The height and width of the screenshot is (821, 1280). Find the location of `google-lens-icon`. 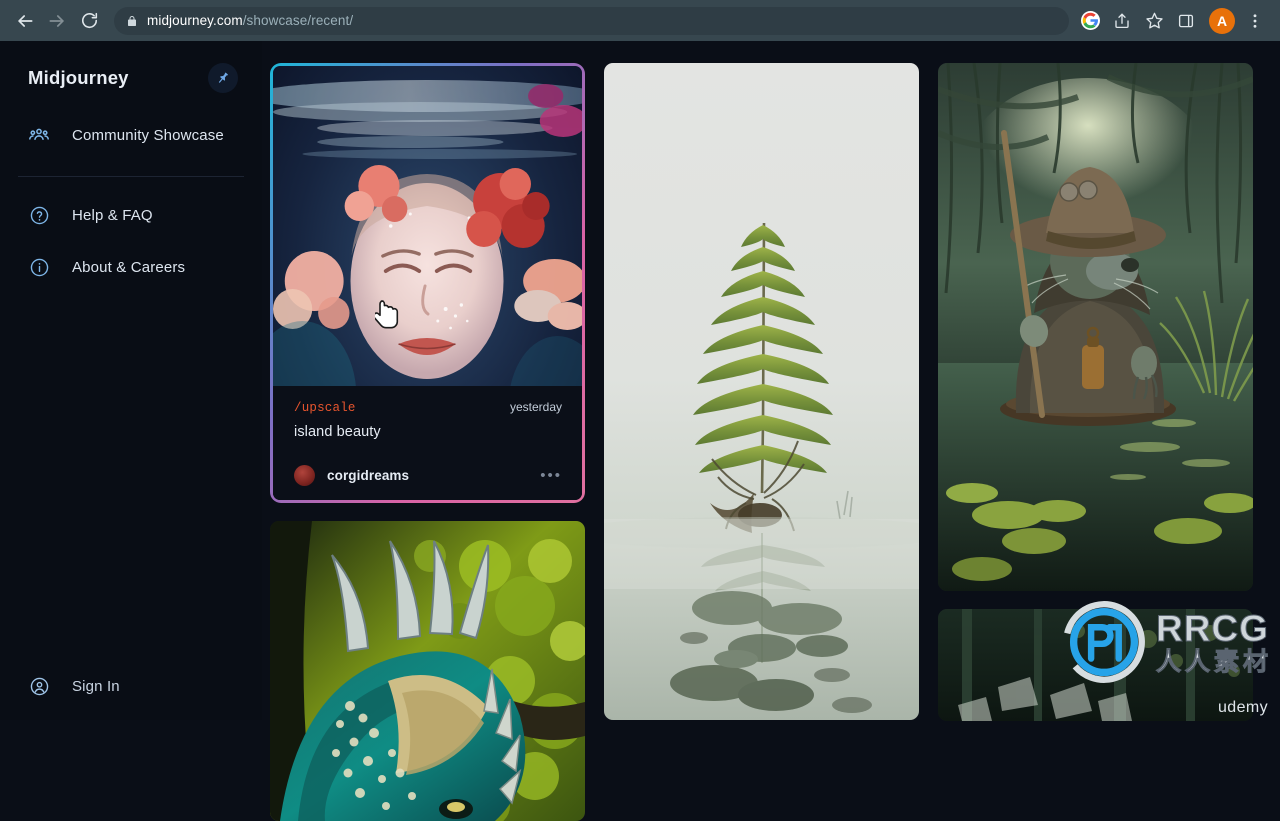

google-lens-icon is located at coordinates (1090, 21).